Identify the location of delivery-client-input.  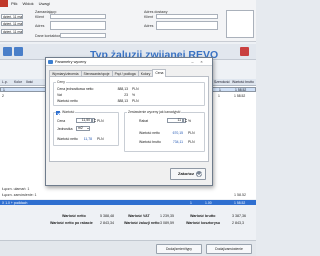
(187, 16).